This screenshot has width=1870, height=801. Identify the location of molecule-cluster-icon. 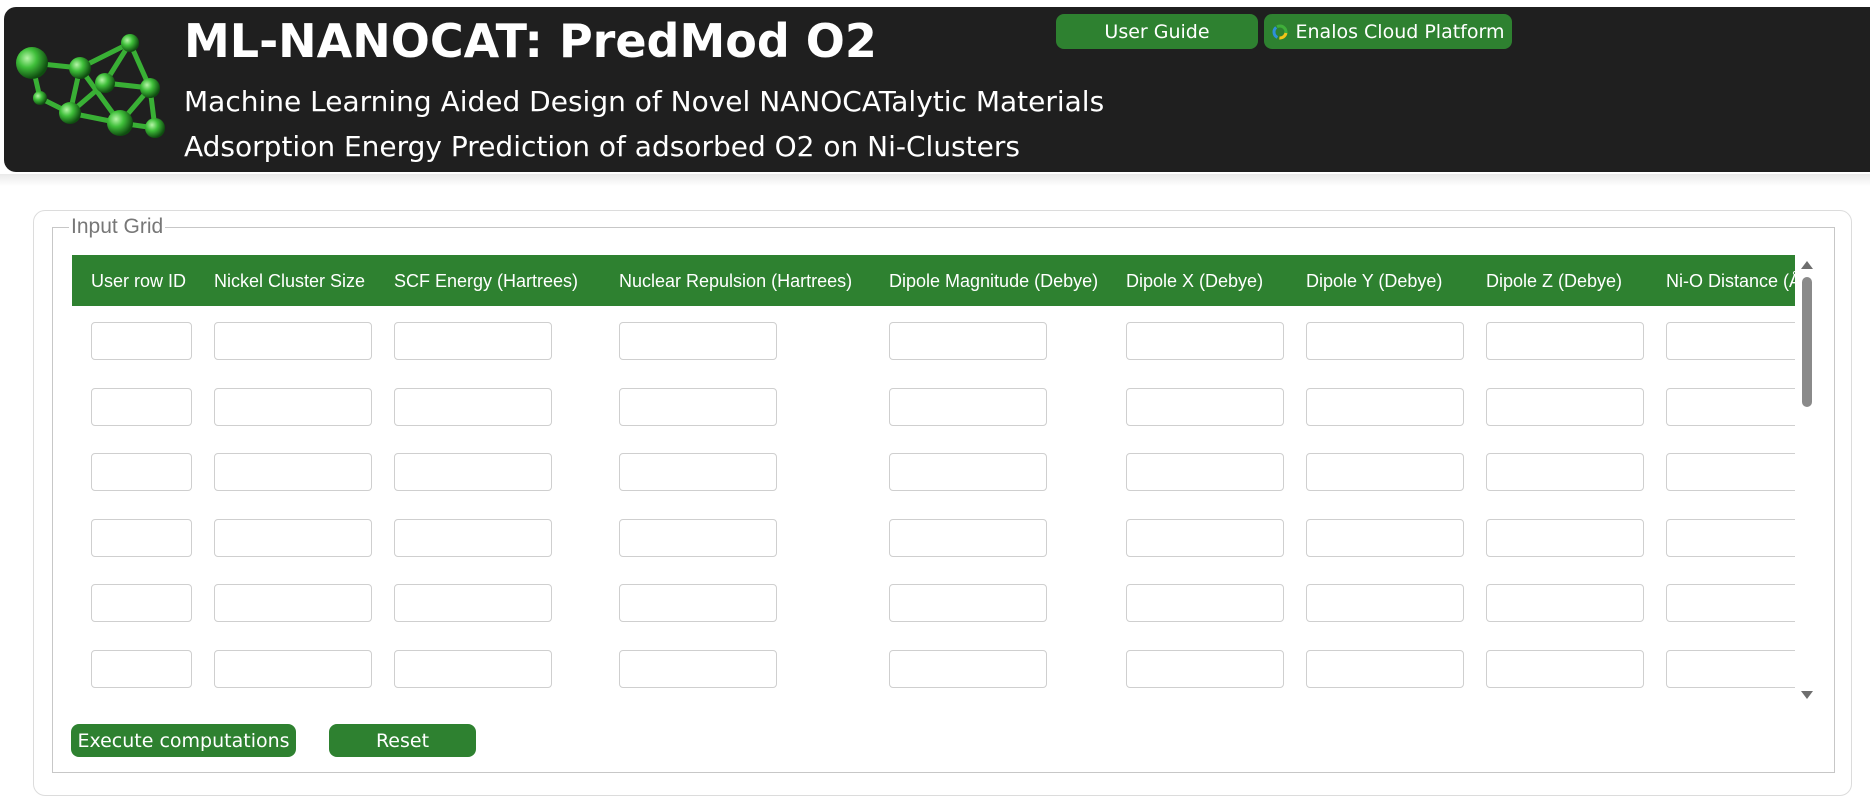
(90, 86).